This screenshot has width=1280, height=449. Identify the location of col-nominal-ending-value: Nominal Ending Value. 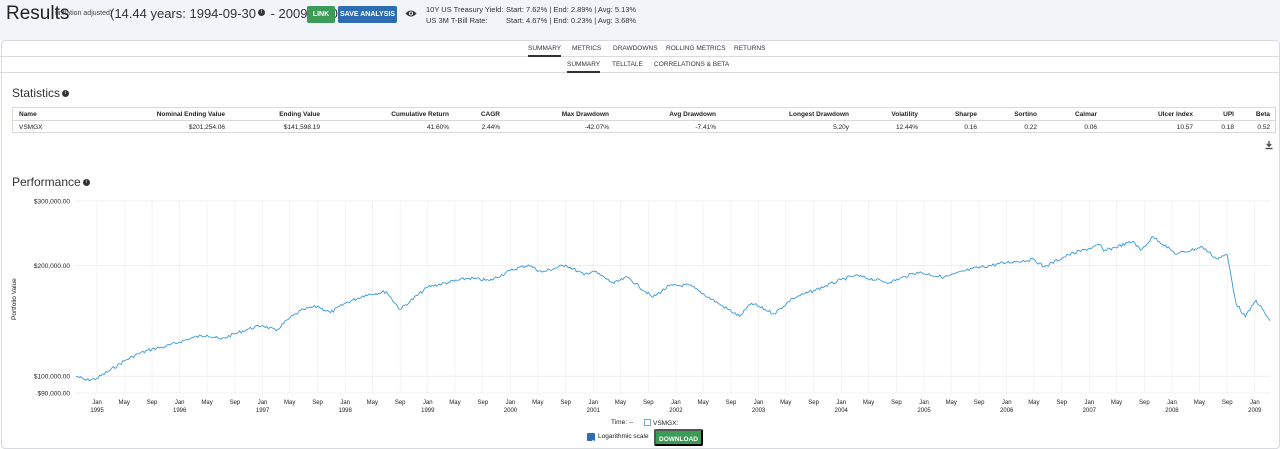
(191, 114).